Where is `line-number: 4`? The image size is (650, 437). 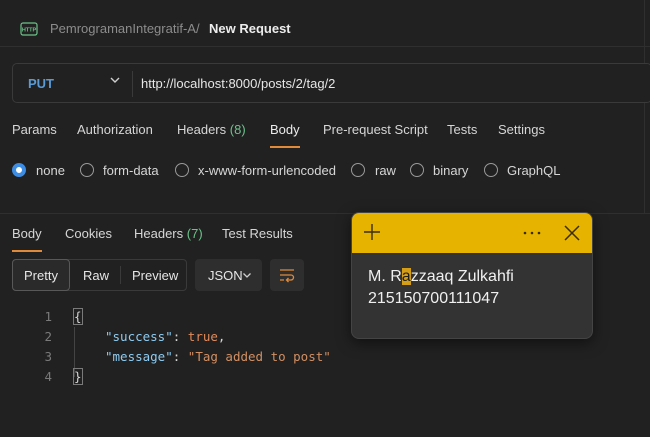
line-number: 4 is located at coordinates (48, 376).